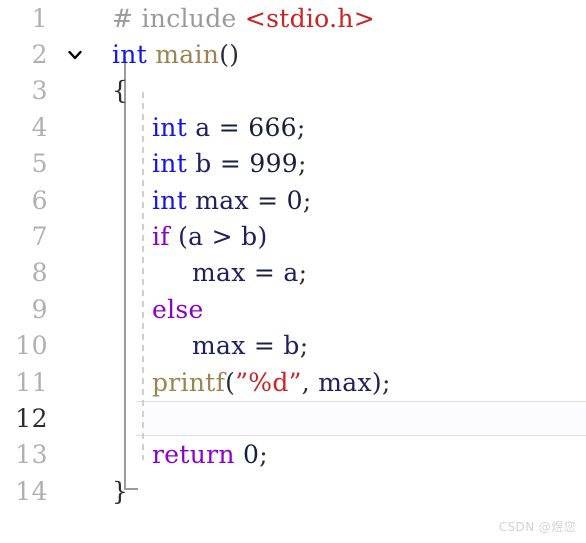 This screenshot has height=543, width=586. What do you see at coordinates (29, 127) in the screenshot?
I see `line-number: 4` at bounding box center [29, 127].